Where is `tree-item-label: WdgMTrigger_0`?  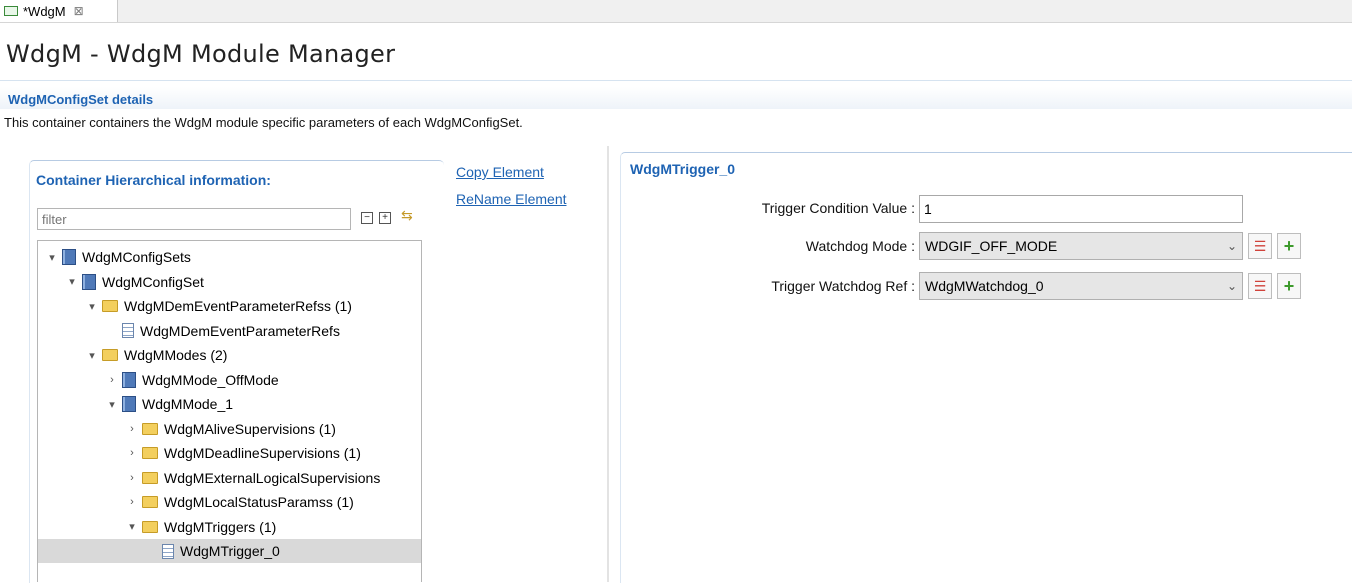
tree-item-label: WdgMTrigger_0 is located at coordinates (230, 551).